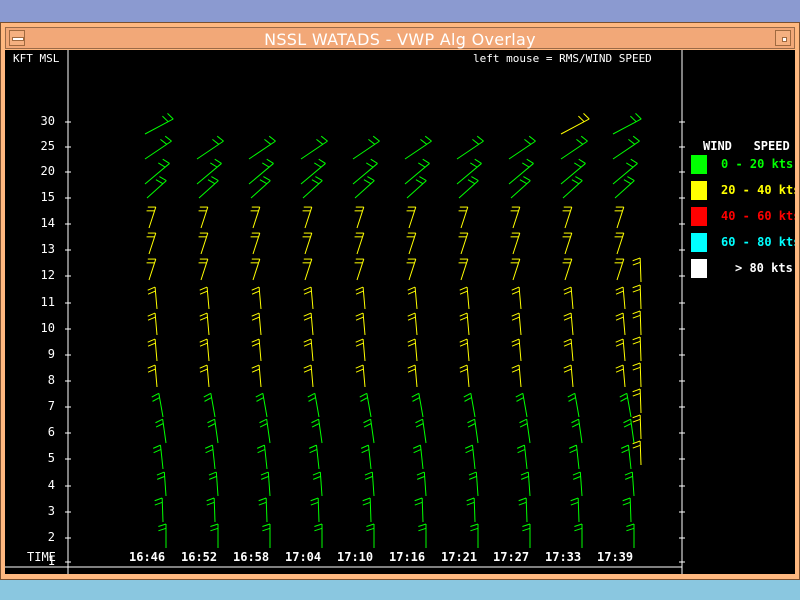  Describe the element at coordinates (251, 557) in the screenshot. I see `x-tick-label: 16:58` at that location.